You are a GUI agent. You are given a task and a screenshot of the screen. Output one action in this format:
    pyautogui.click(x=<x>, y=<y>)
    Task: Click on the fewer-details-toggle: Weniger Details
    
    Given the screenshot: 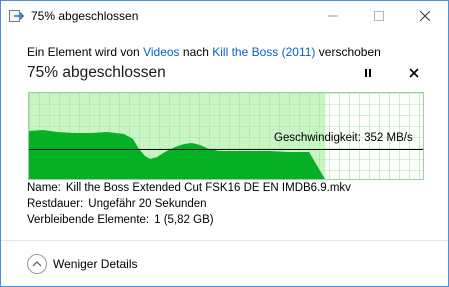 What is the action you would take?
    pyautogui.click(x=82, y=264)
    